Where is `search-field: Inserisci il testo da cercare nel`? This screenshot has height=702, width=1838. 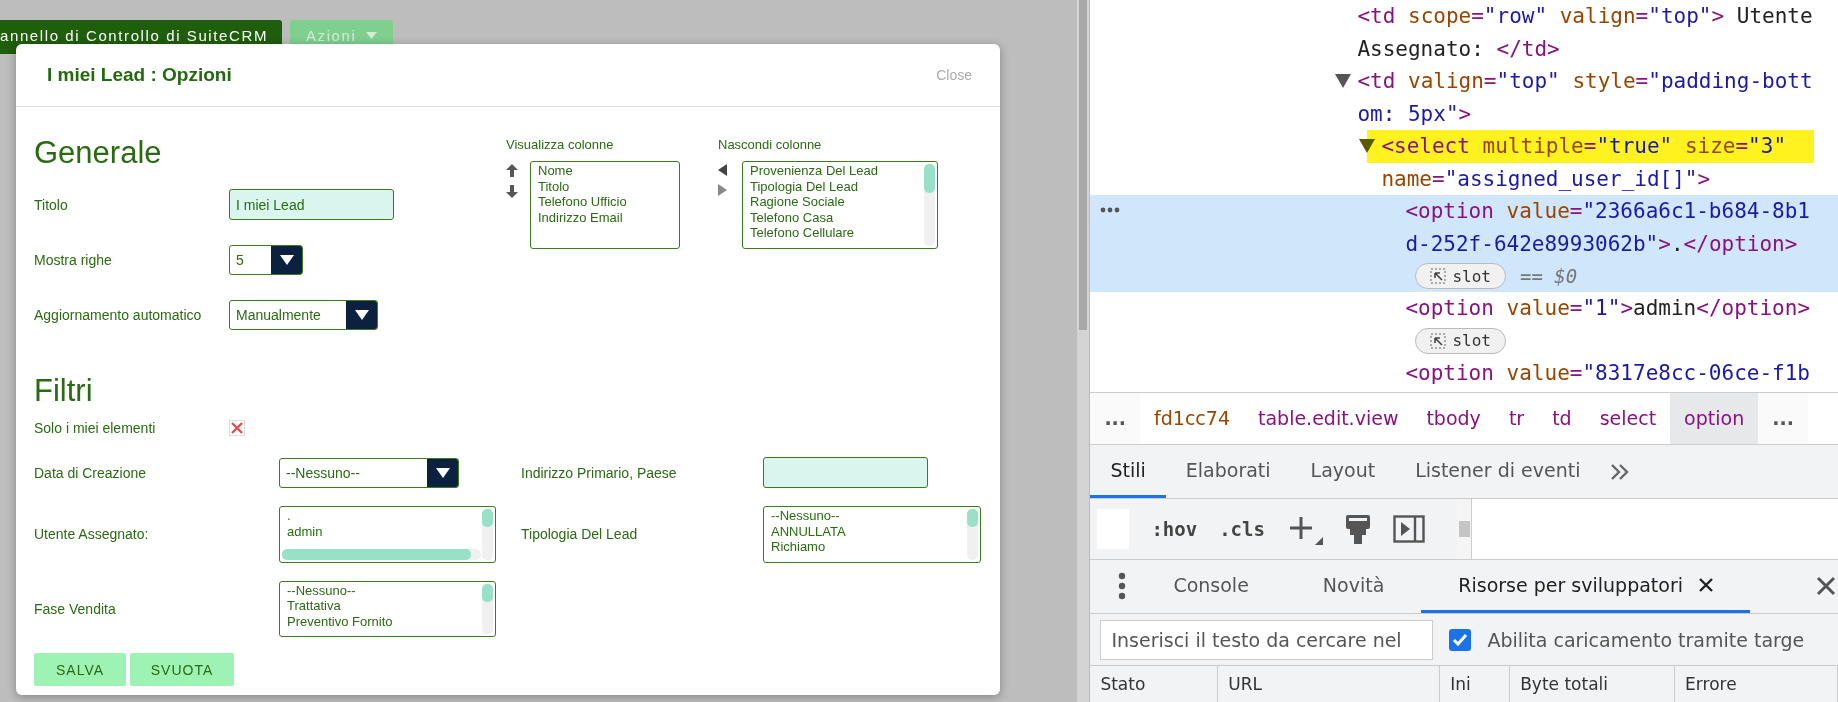 search-field: Inserisci il testo da cercare nel is located at coordinates (1267, 639).